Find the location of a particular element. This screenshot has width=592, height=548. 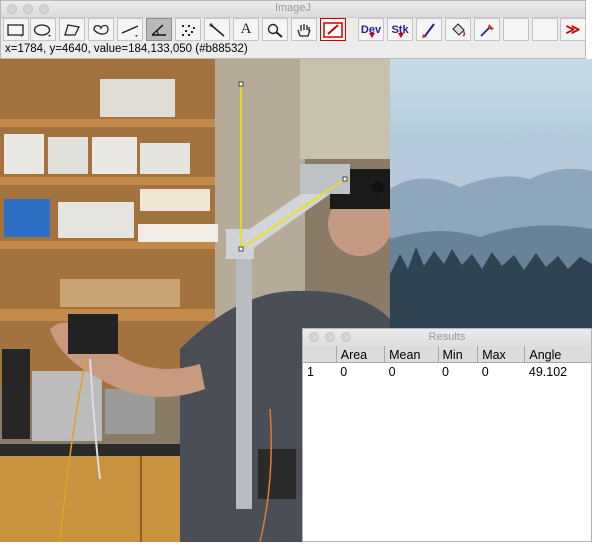

brush-tool-button is located at coordinates (429, 29).